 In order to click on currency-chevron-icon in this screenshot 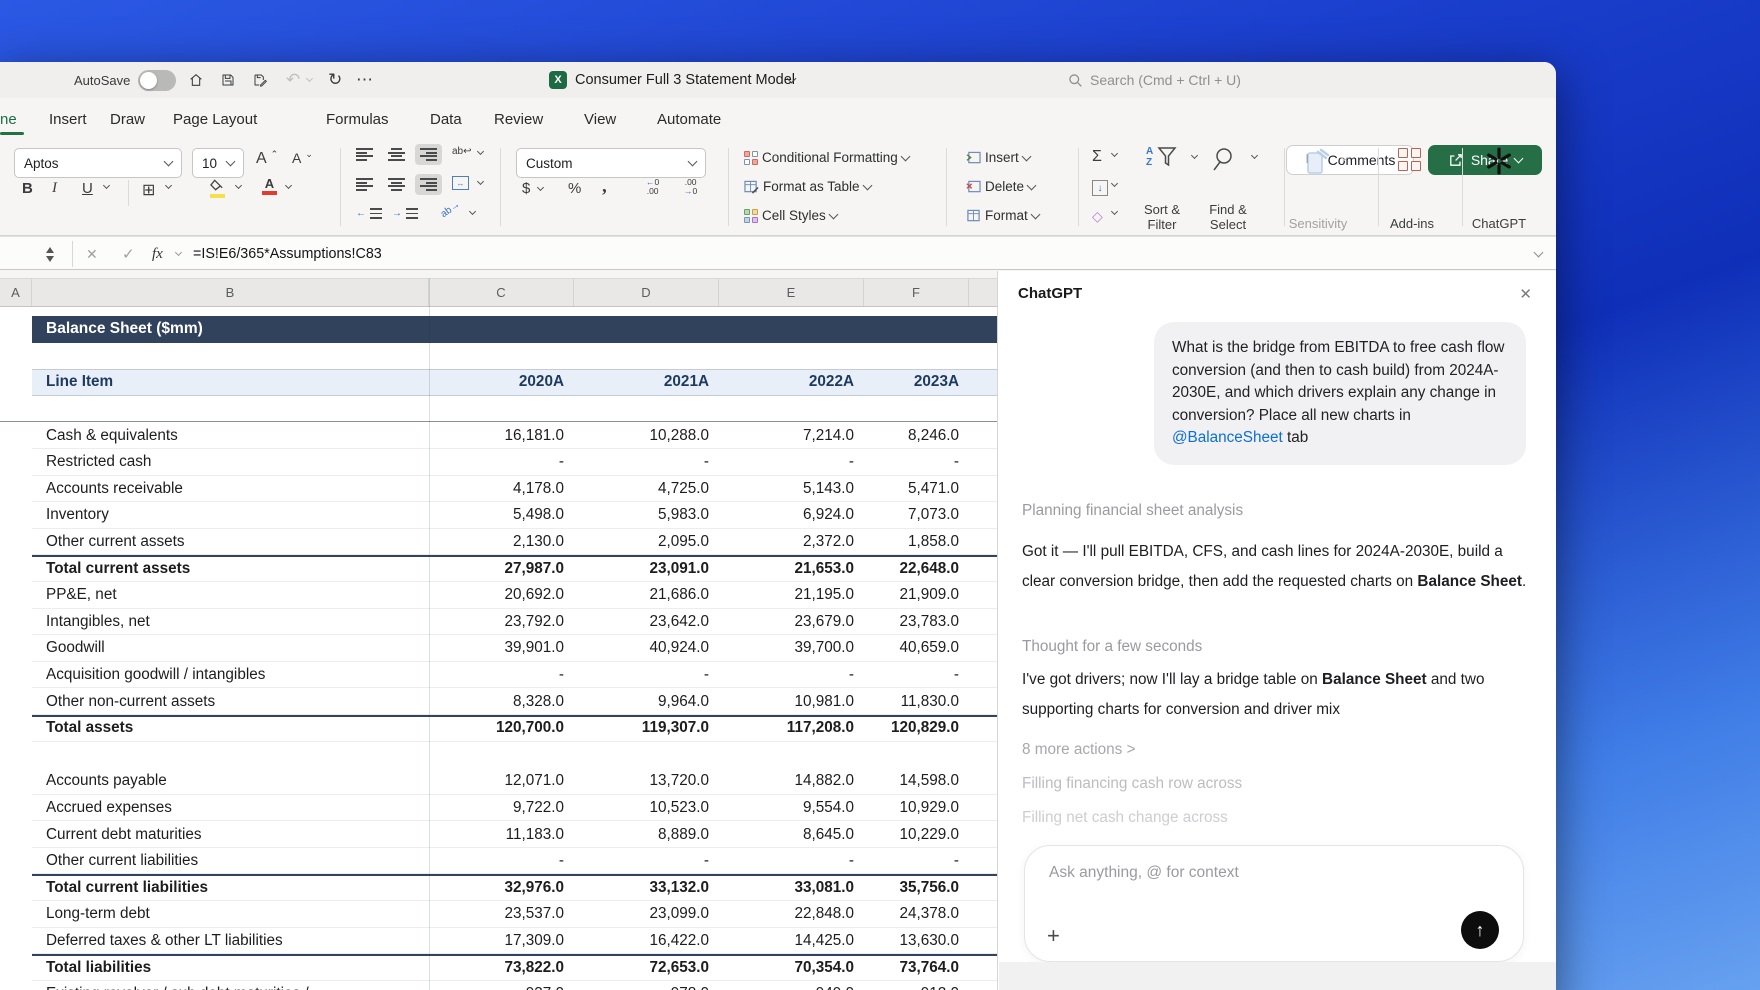, I will do `click(540, 187)`.